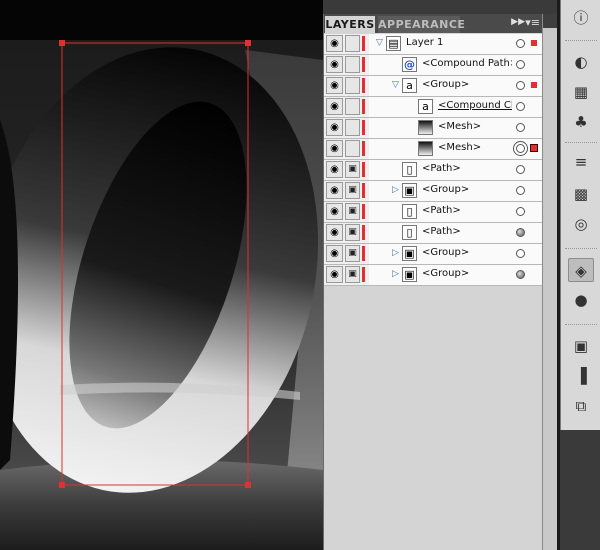 This screenshot has width=600, height=550. What do you see at coordinates (409, 211) in the screenshot?
I see `layer-thumbnail: ▯` at bounding box center [409, 211].